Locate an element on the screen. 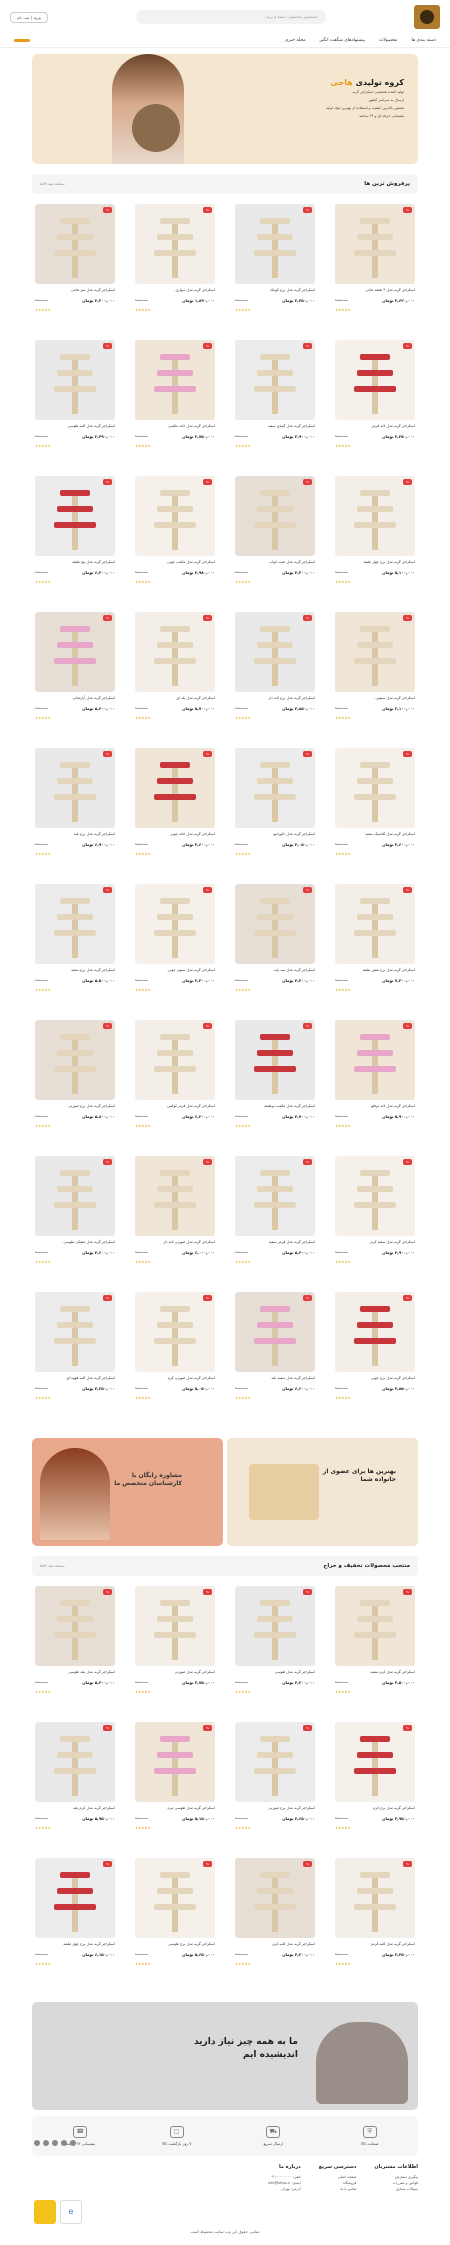 The width and height of the screenshot is (450, 2245). promo-banner-left: مشاوره رایگان با کارشناسان متخصص ما is located at coordinates (127, 1492).